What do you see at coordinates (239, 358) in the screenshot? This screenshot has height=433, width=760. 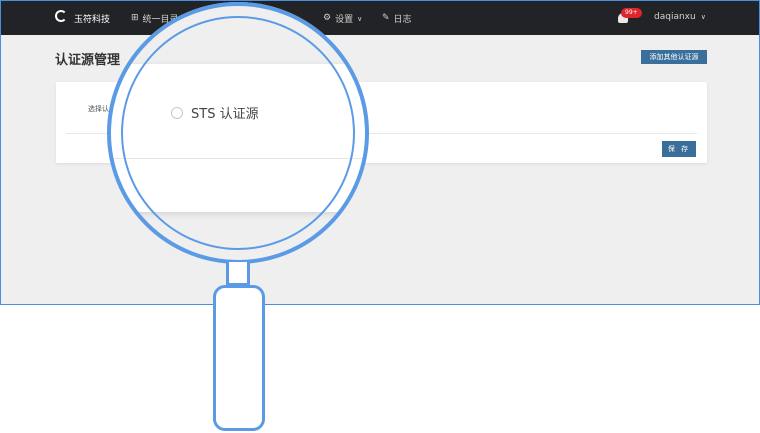 I see `magnifier-handle` at bounding box center [239, 358].